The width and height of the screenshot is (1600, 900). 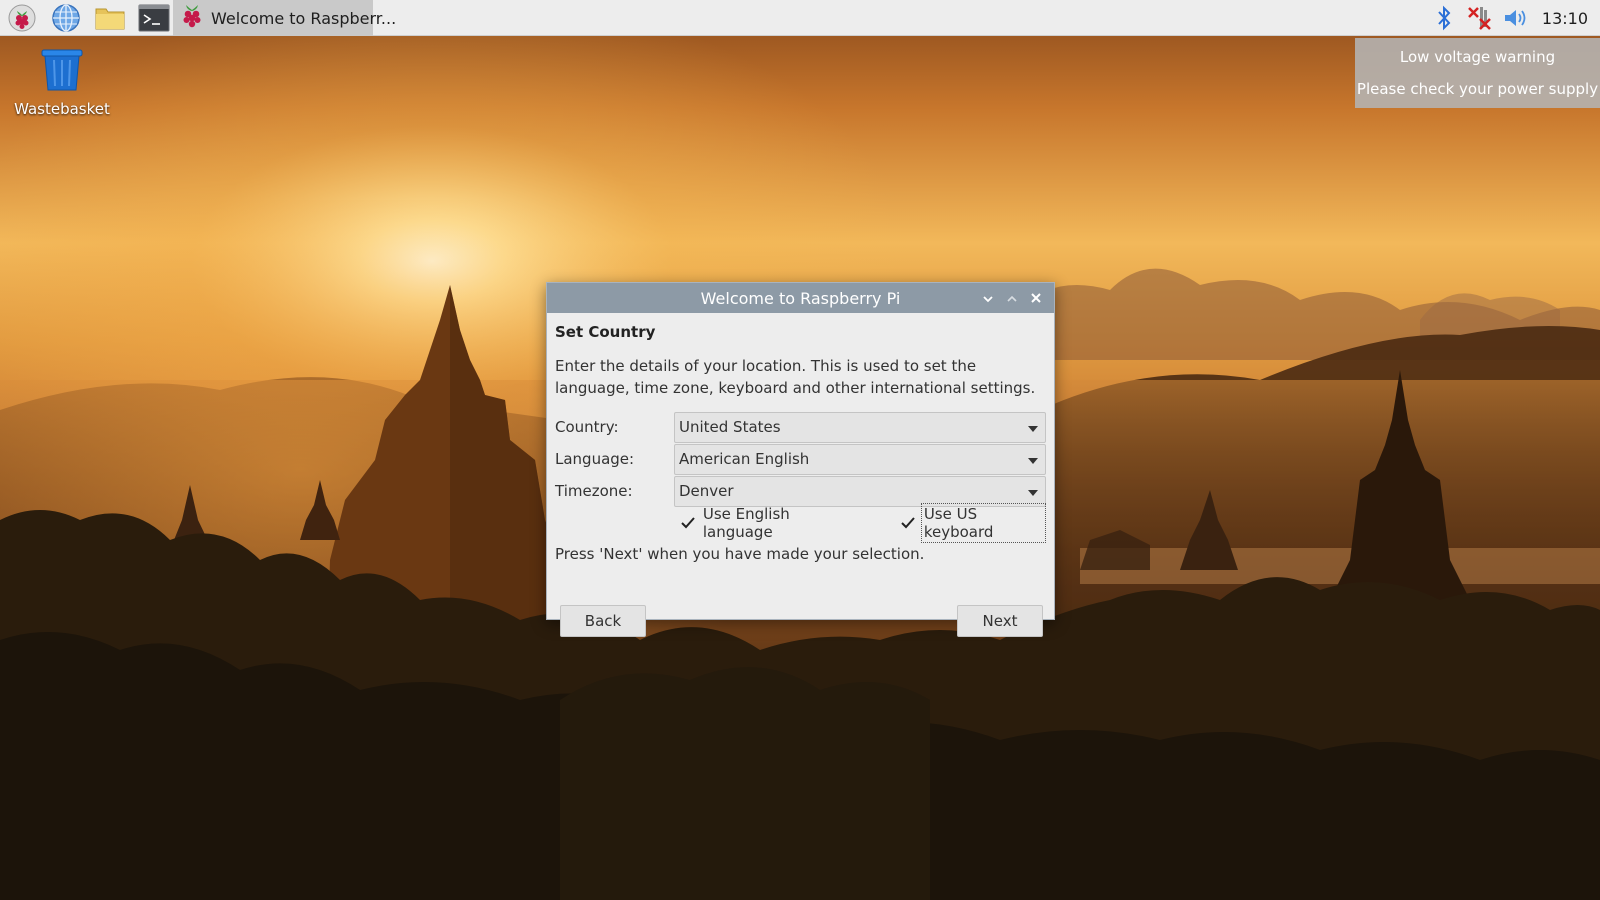 I want to click on terminal-button, so click(x=154, y=18).